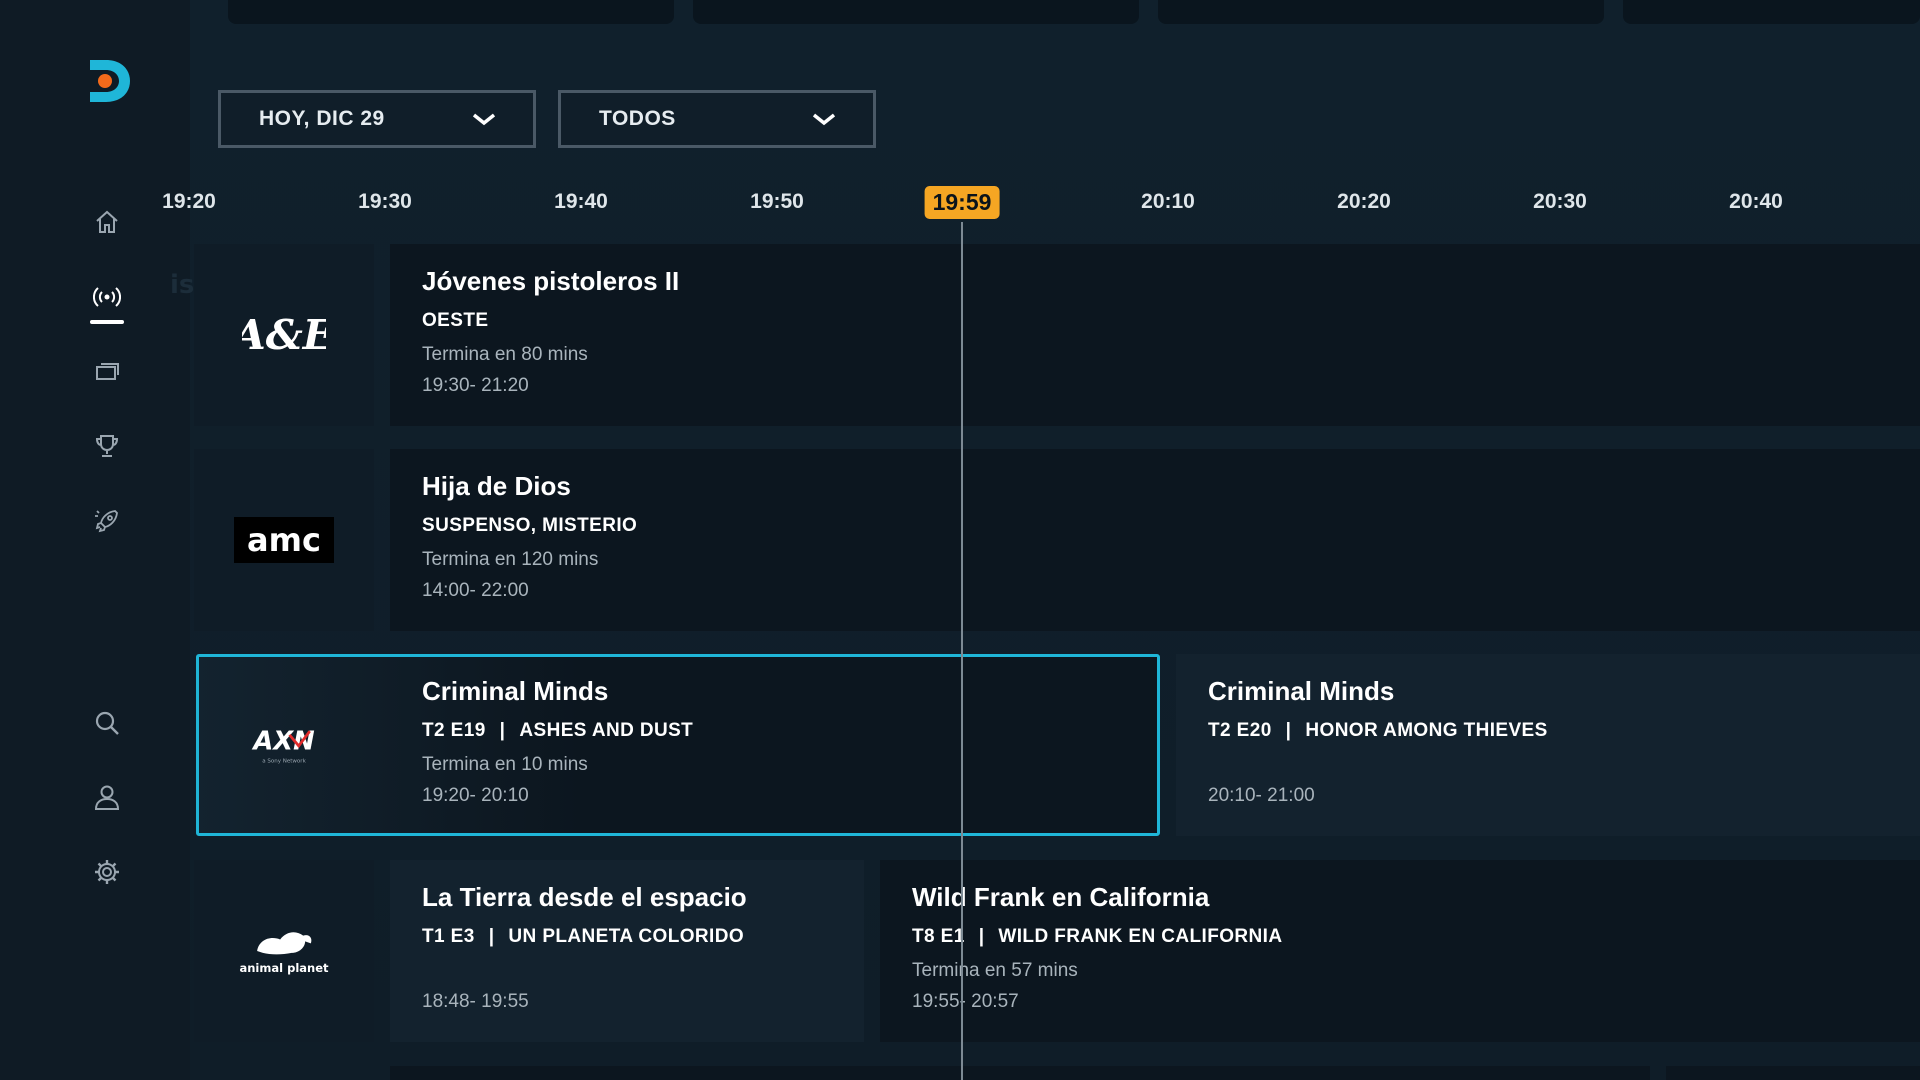  Describe the element at coordinates (1756, 201) in the screenshot. I see `time-tick: 20:40` at that location.